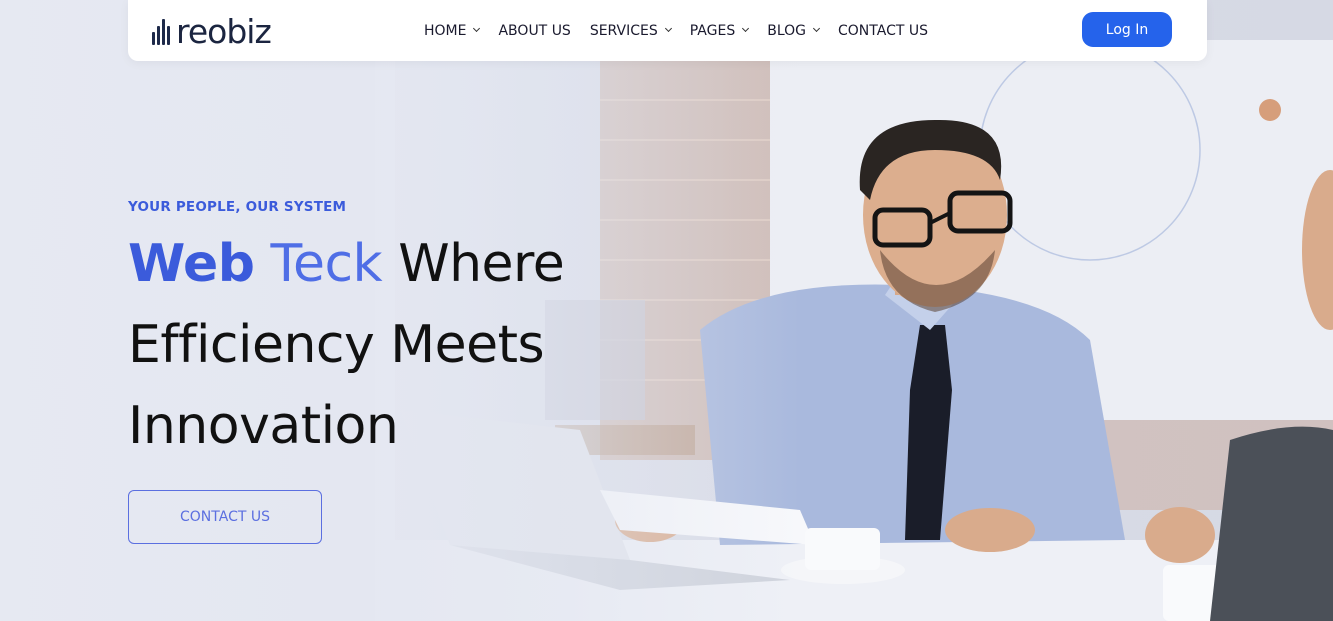 The height and width of the screenshot is (621, 1333). What do you see at coordinates (161, 31) in the screenshot?
I see `logo-bars-icon` at bounding box center [161, 31].